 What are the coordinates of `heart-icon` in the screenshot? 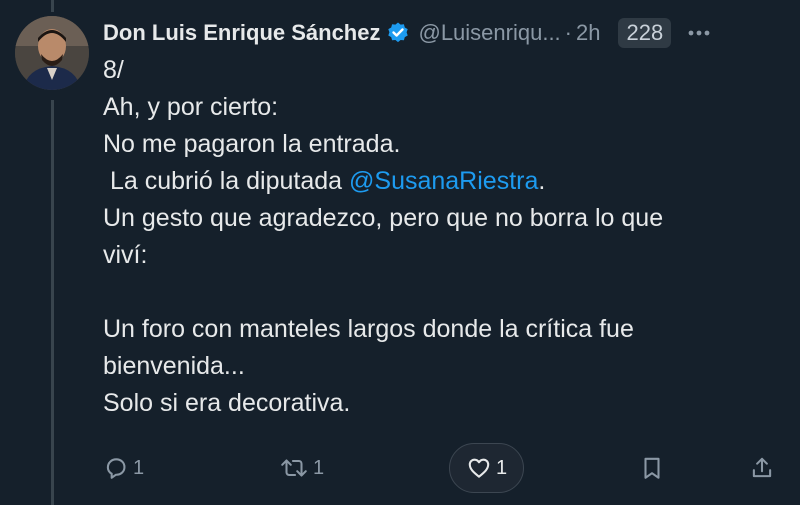 It's located at (479, 468).